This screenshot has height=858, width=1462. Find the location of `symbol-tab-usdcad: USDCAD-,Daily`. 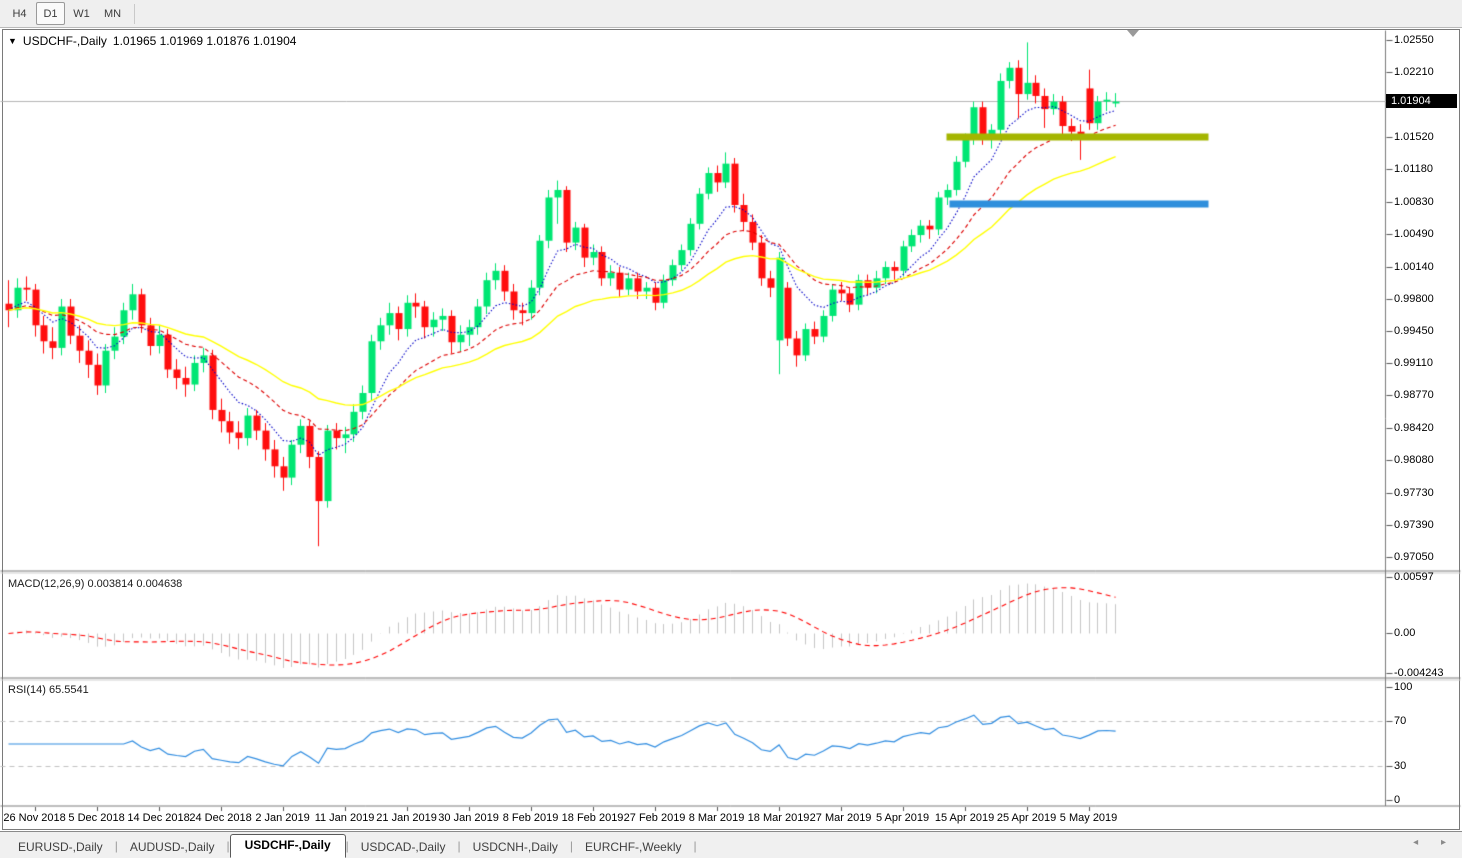

symbol-tab-usdcad: USDCAD-,Daily is located at coordinates (403, 847).